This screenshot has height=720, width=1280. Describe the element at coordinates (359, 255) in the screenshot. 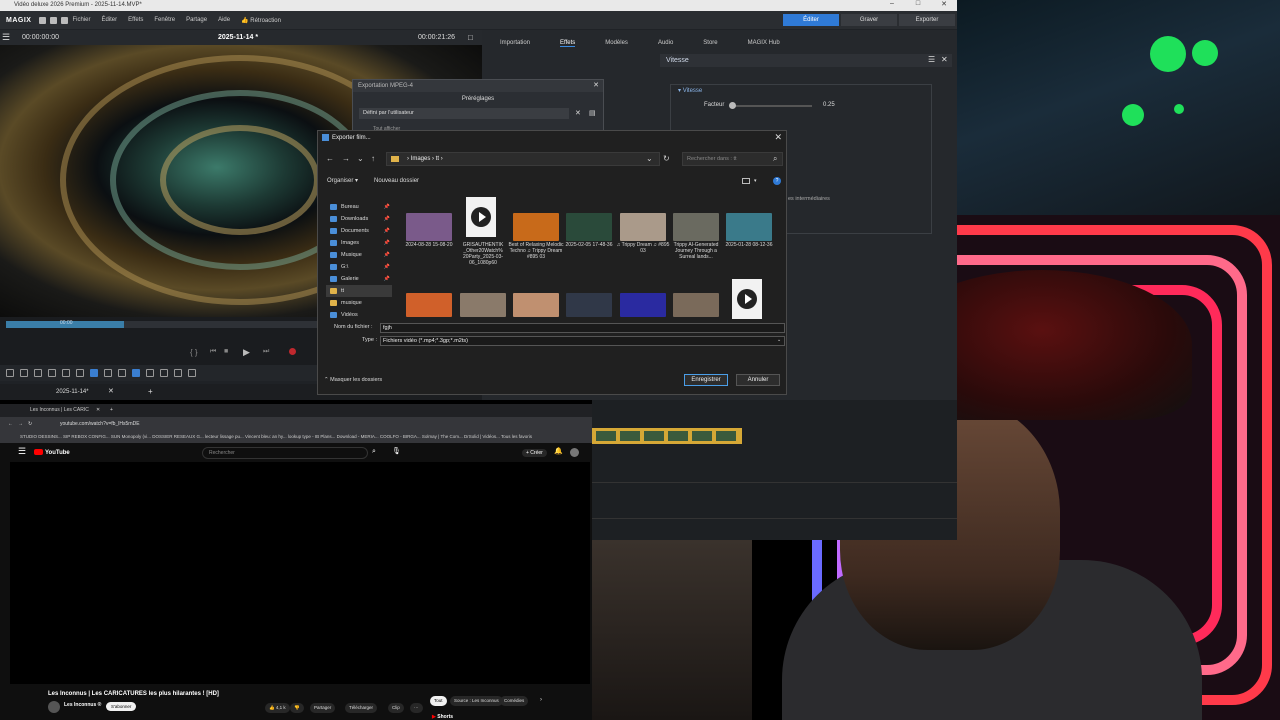

I see `nav-item-4: Musique 📌` at that location.